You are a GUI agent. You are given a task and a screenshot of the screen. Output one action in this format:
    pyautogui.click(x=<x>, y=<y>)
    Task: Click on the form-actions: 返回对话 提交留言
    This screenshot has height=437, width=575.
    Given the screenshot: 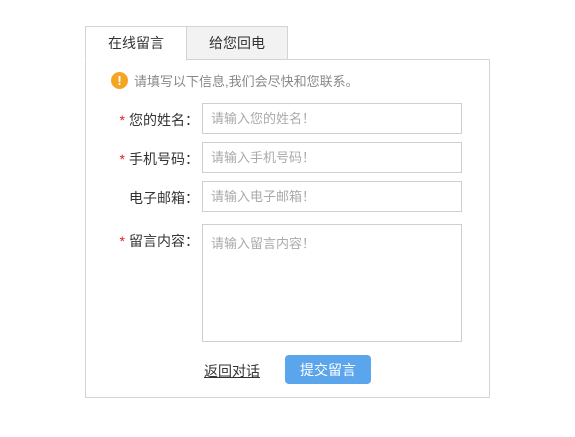 What is the action you would take?
    pyautogui.click(x=288, y=370)
    